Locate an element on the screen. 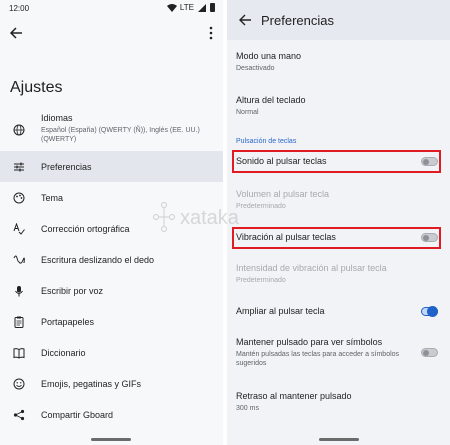  battery-icon is located at coordinates (212, 7).